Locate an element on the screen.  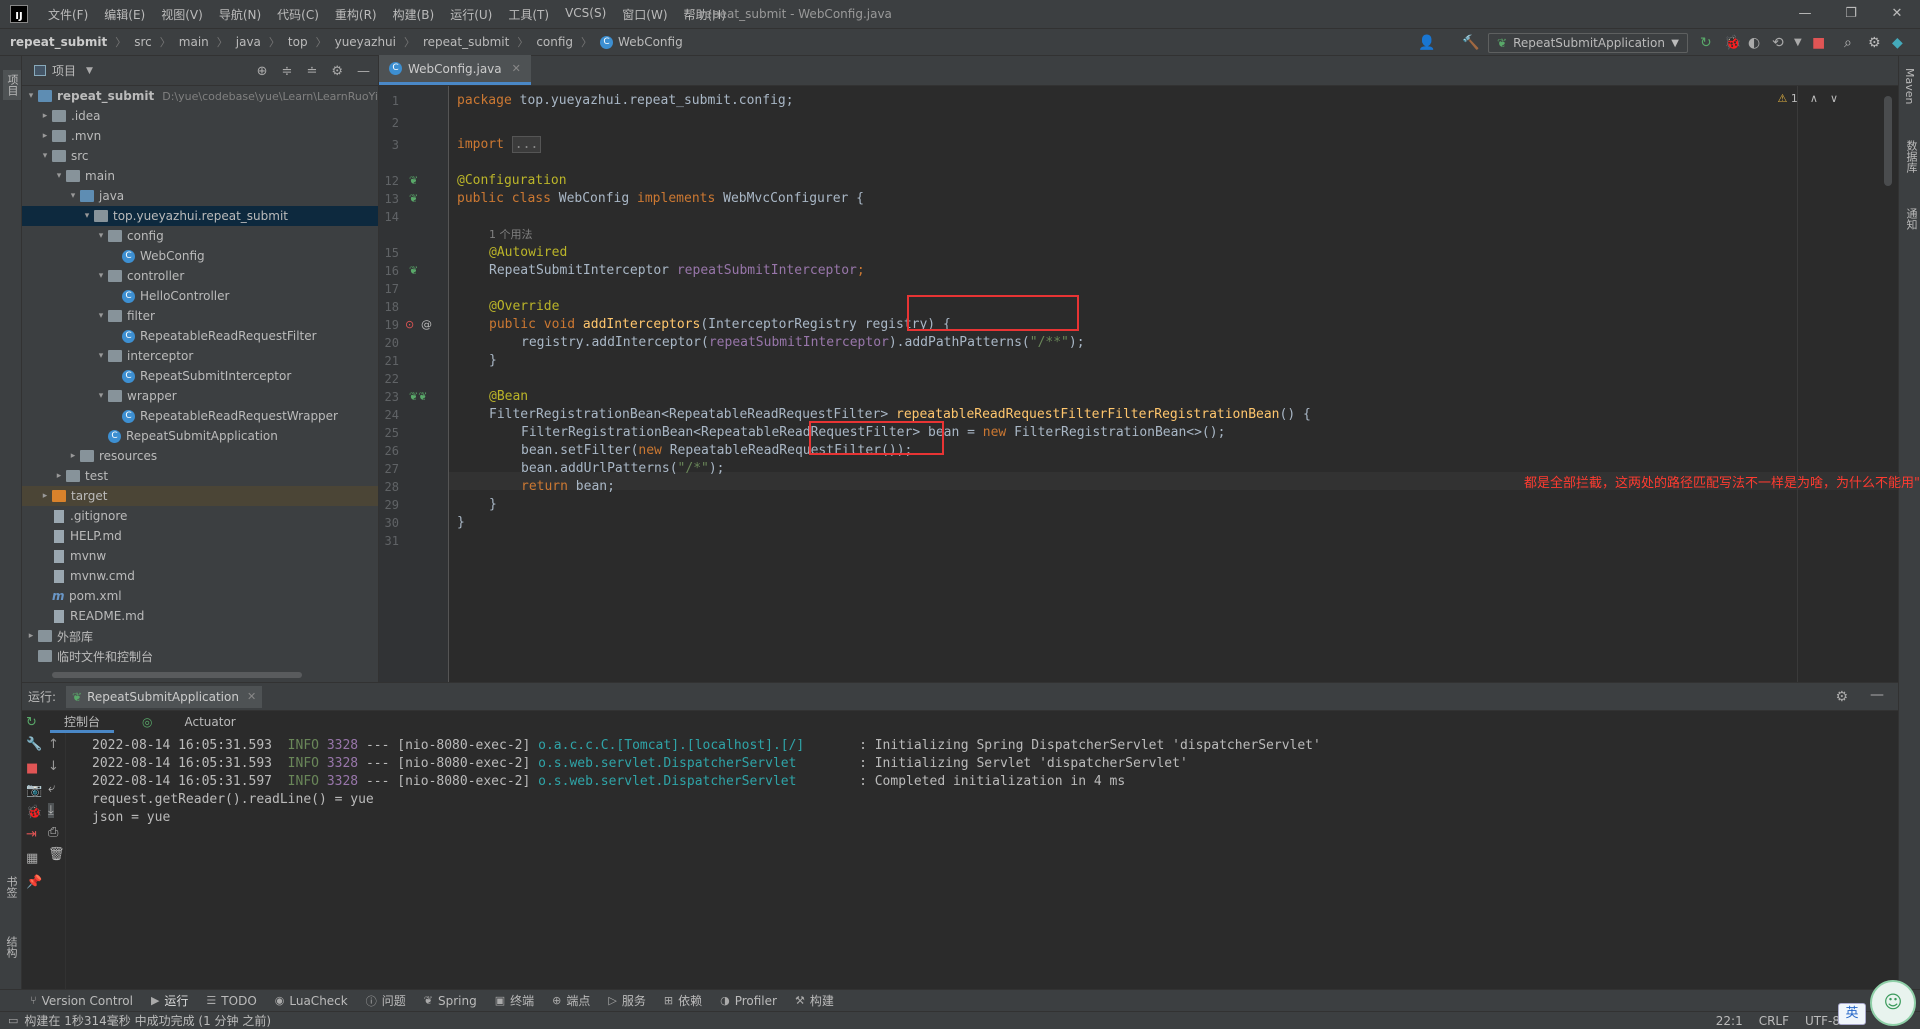
caret-position: 22:1 is located at coordinates (1729, 1021).